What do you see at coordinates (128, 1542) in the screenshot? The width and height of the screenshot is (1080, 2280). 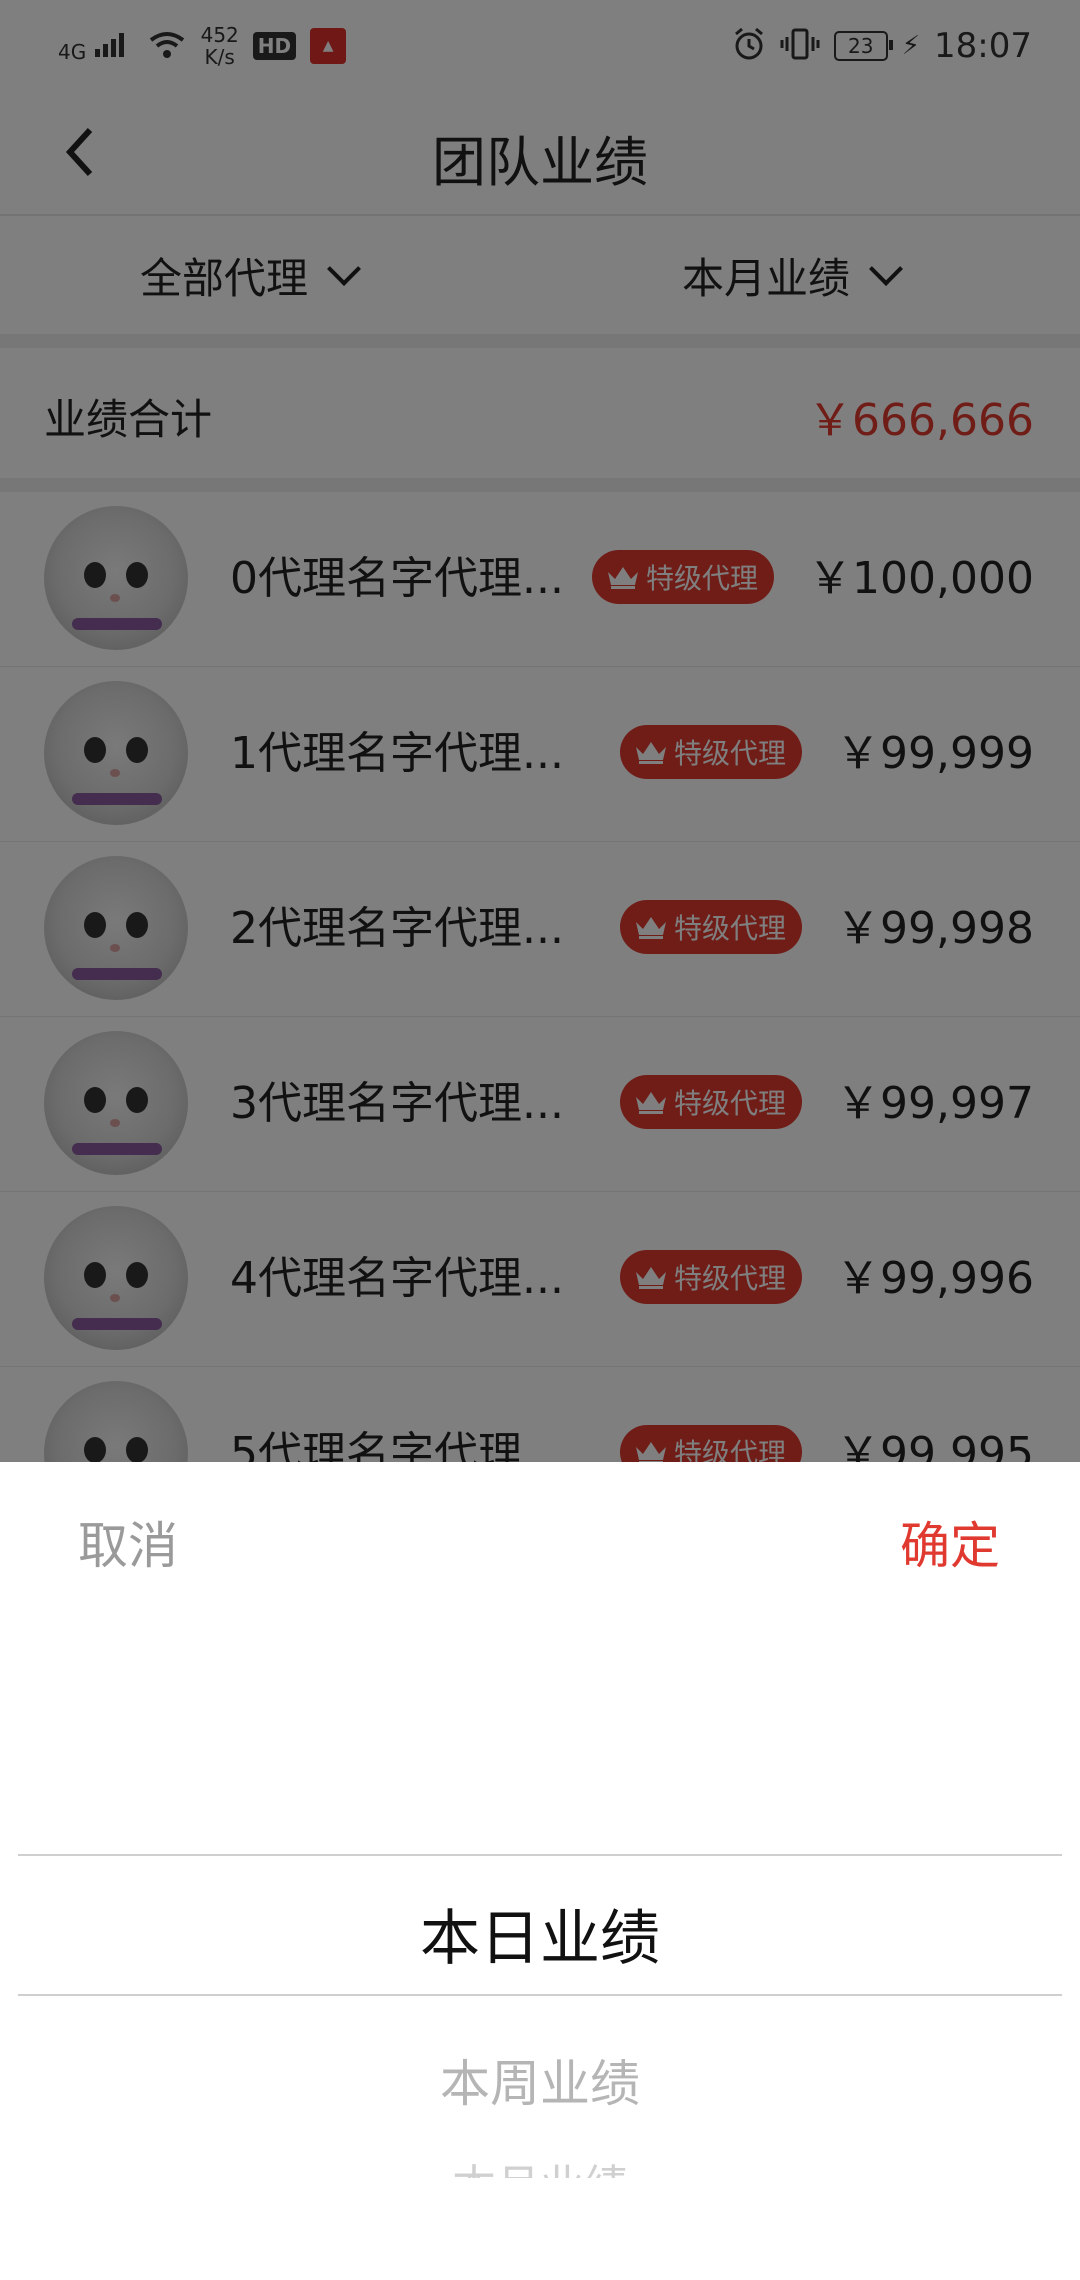 I see `cancel-button: 取消` at bounding box center [128, 1542].